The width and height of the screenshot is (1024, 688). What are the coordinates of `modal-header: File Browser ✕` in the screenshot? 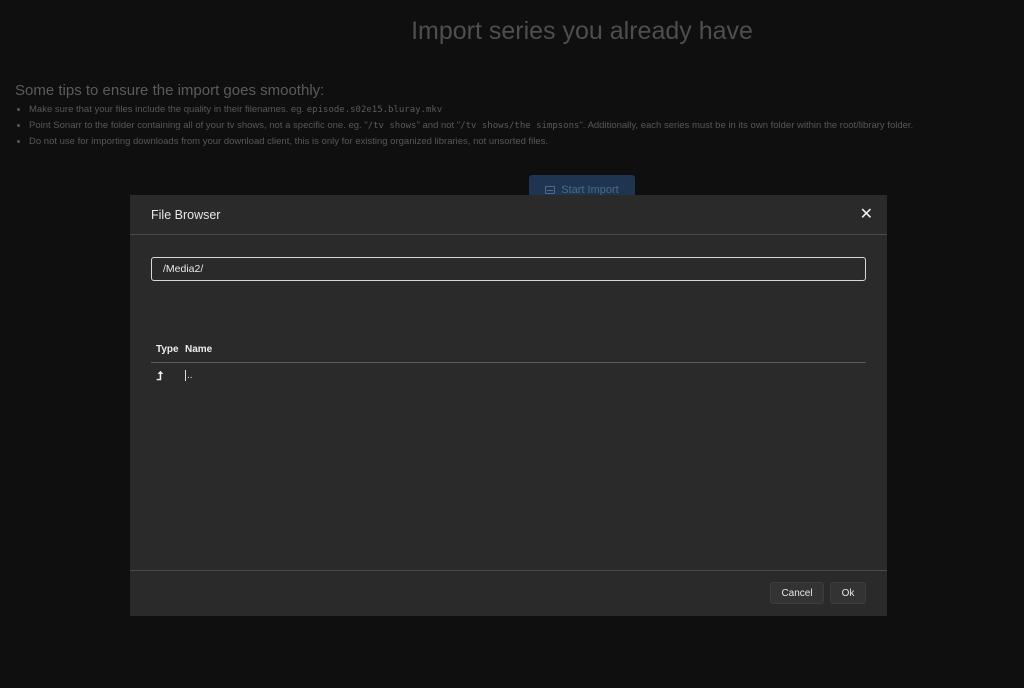 It's located at (508, 215).